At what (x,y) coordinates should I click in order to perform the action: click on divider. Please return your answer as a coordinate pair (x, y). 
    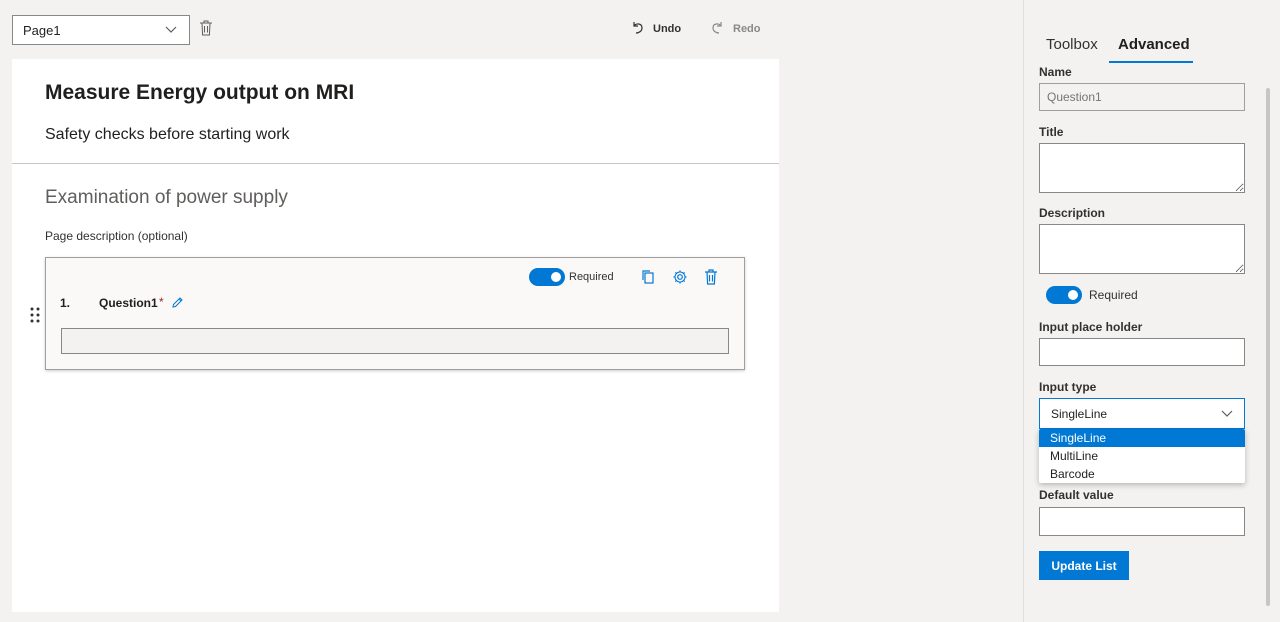
    Looking at the image, I should click on (395, 163).